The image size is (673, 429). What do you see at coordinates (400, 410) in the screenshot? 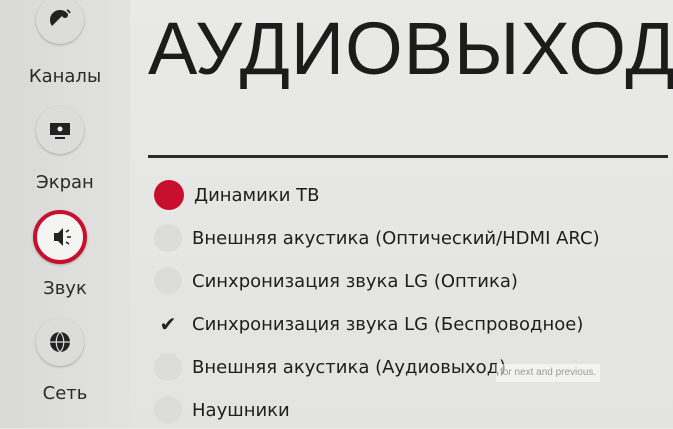
I see `option-headphones: Наушники` at bounding box center [400, 410].